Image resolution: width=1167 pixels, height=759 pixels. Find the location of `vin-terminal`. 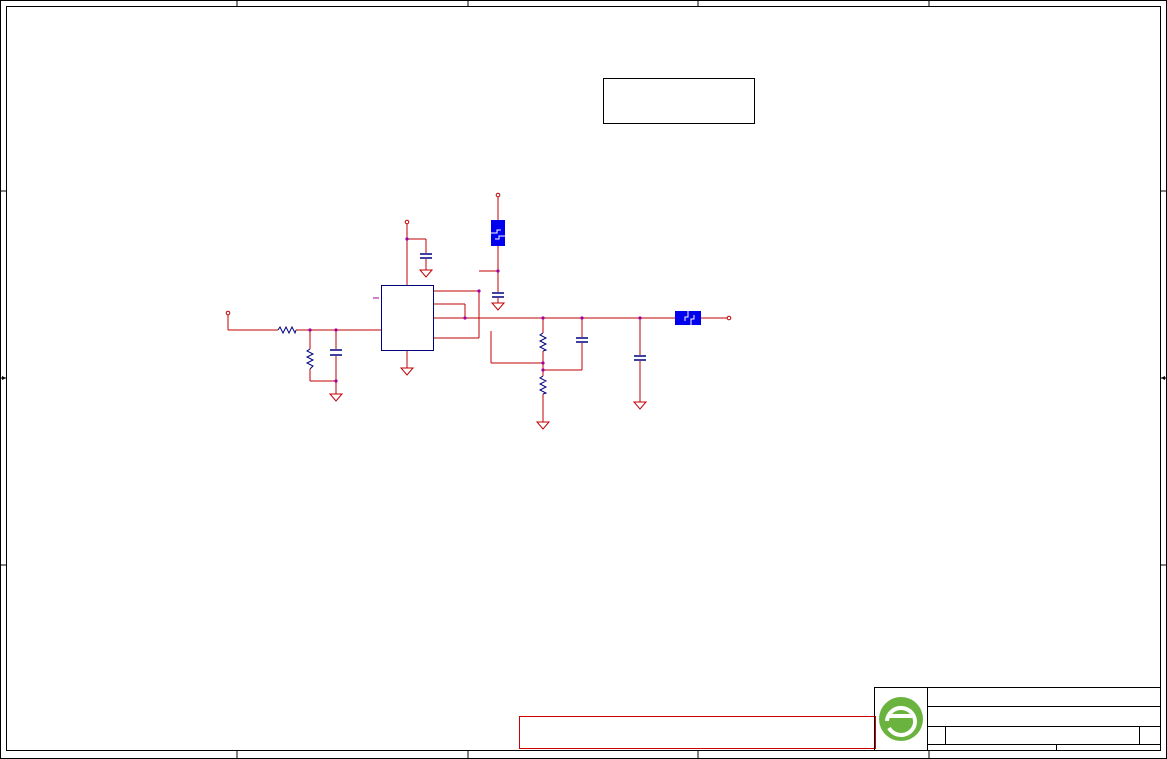

vin-terminal is located at coordinates (498, 195).